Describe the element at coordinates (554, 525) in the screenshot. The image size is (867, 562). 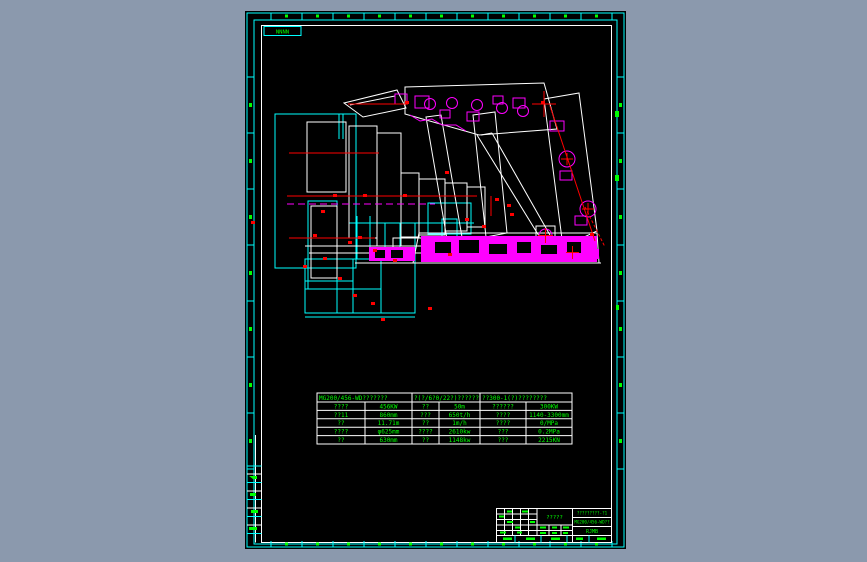
I see `title-block: ????? ?????????-?1 MG200/456-WD?? RJMB` at that location.